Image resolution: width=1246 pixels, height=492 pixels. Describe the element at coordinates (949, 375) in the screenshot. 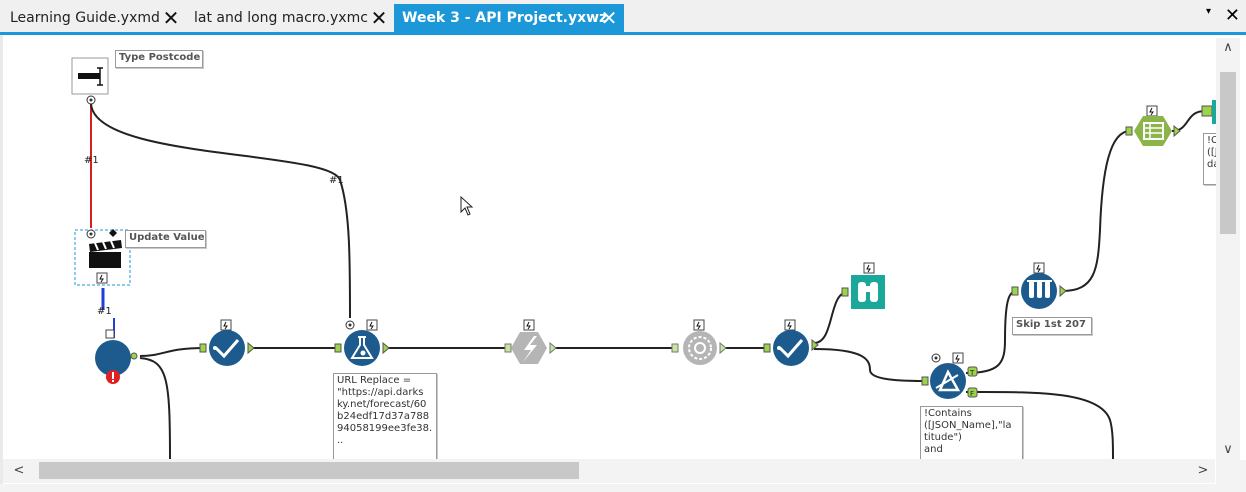

I see `filter-delta-icon: T F` at that location.